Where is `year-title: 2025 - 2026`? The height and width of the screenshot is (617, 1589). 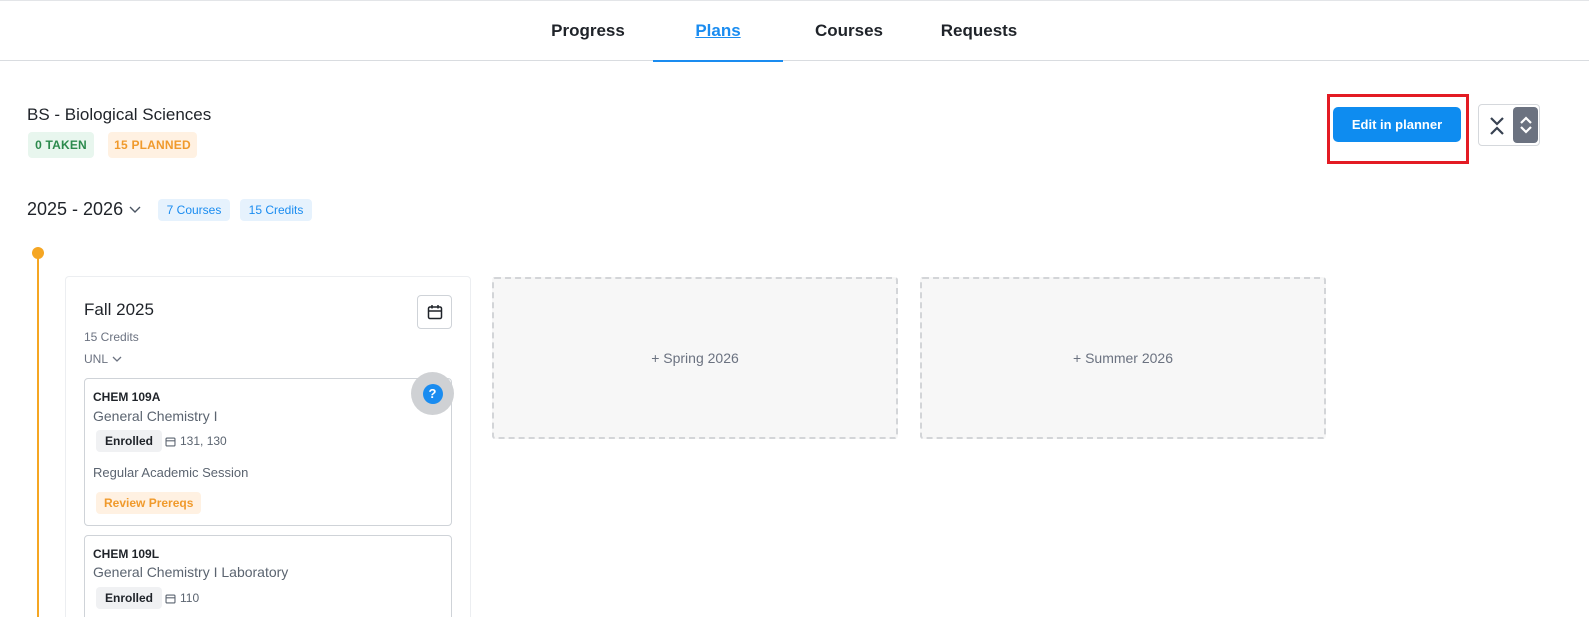 year-title: 2025 - 2026 is located at coordinates (75, 209).